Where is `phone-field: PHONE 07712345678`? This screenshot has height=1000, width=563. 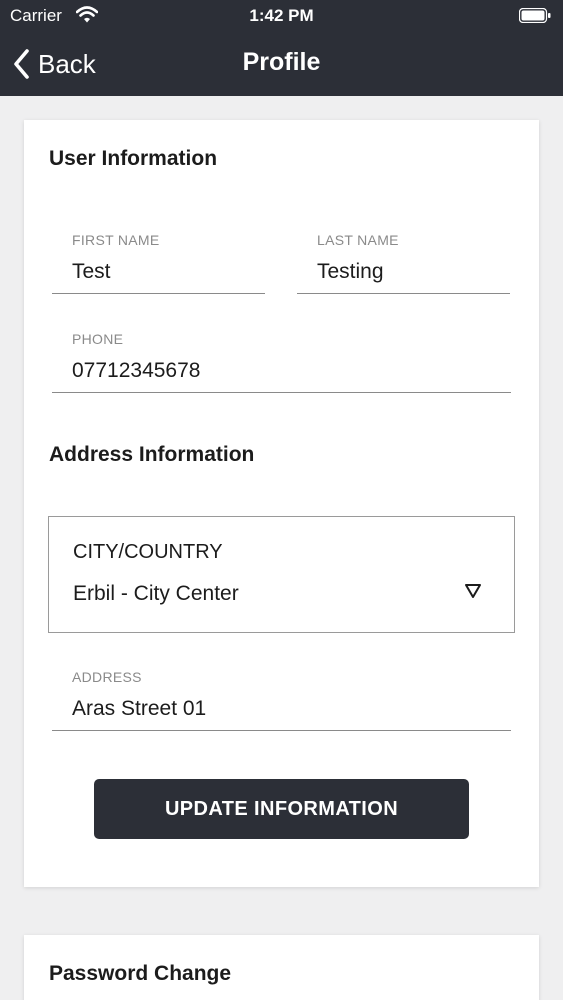
phone-field: PHONE 07712345678 is located at coordinates (281, 361).